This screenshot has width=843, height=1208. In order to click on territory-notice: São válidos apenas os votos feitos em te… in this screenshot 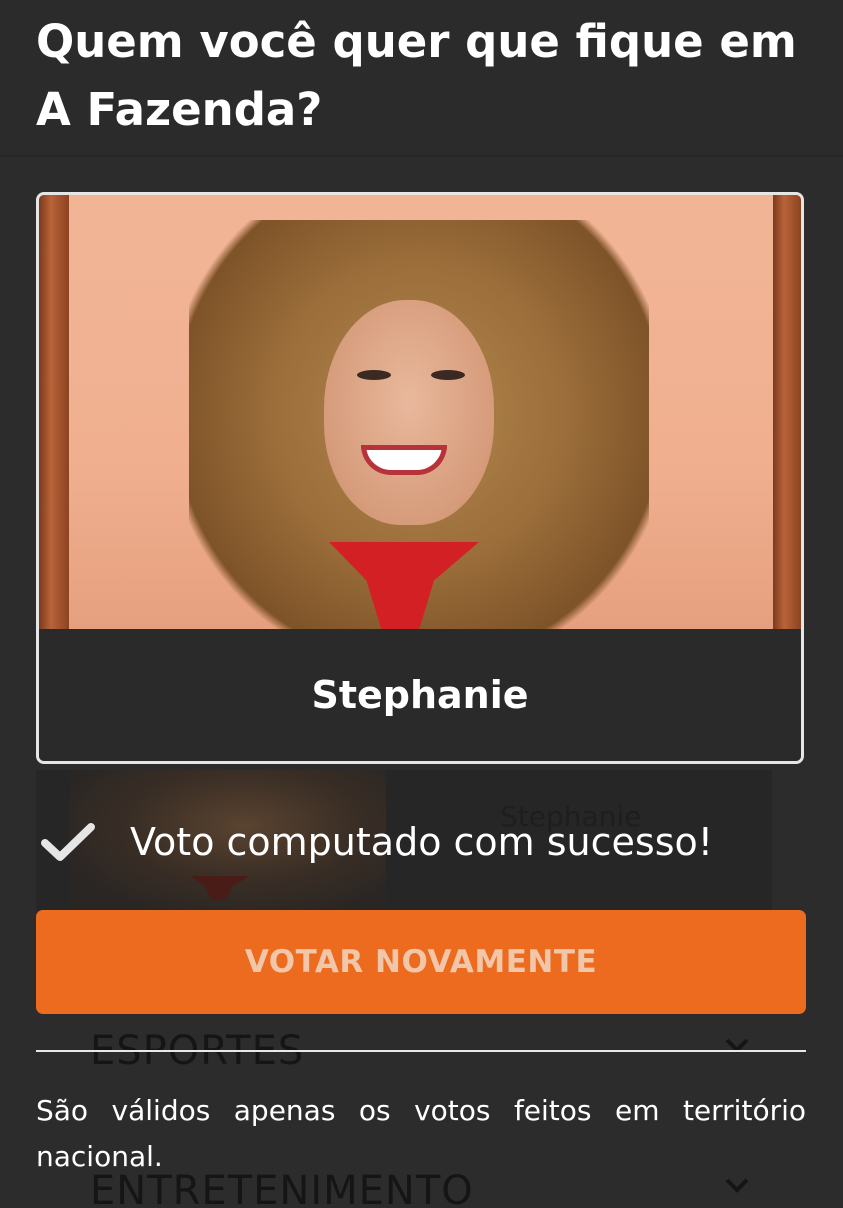, I will do `click(421, 1133)`.